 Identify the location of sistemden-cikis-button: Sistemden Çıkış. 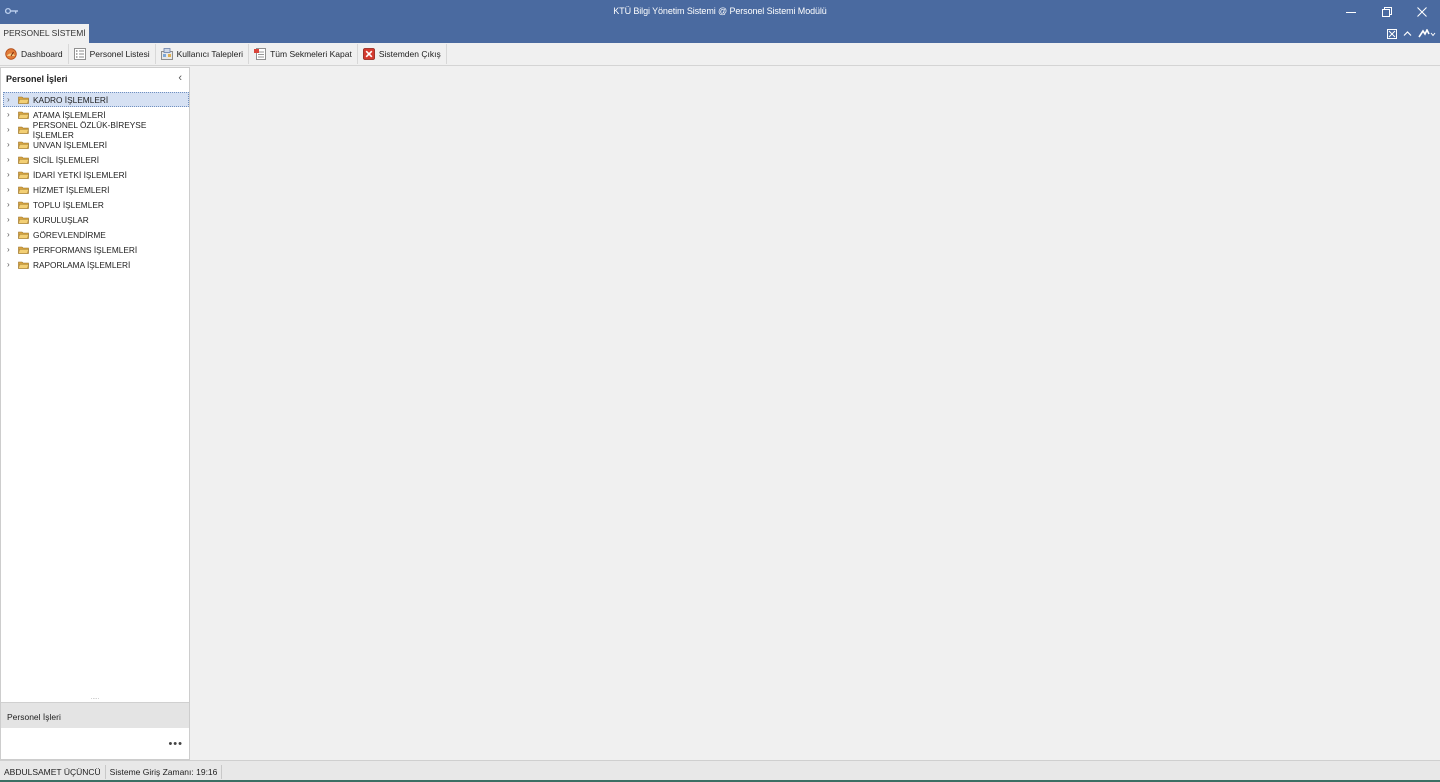
(404, 54).